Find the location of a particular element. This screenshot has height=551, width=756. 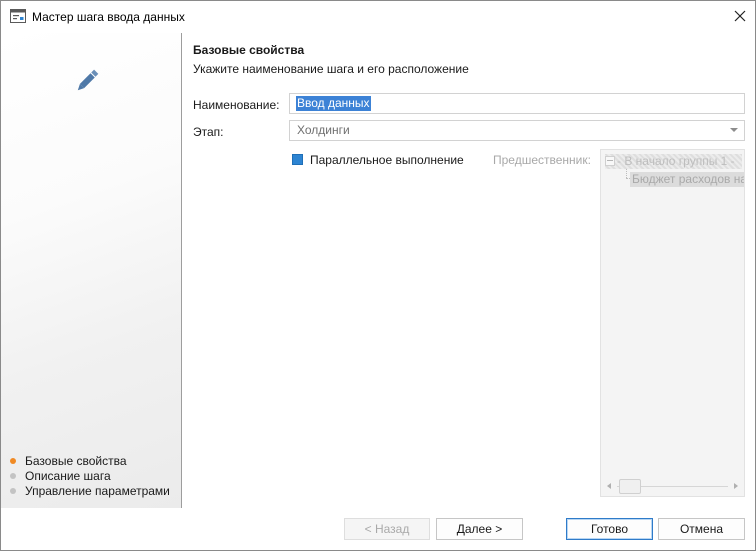

tree-item-label: - В начало группы 1 - is located at coordinates (676, 161).